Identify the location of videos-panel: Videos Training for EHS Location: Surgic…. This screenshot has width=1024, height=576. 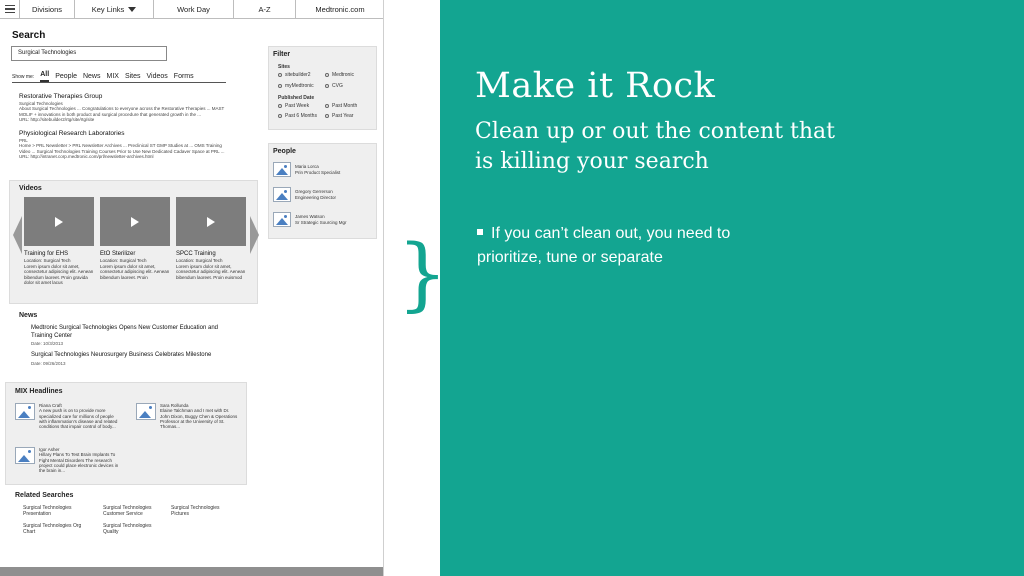
(133, 242).